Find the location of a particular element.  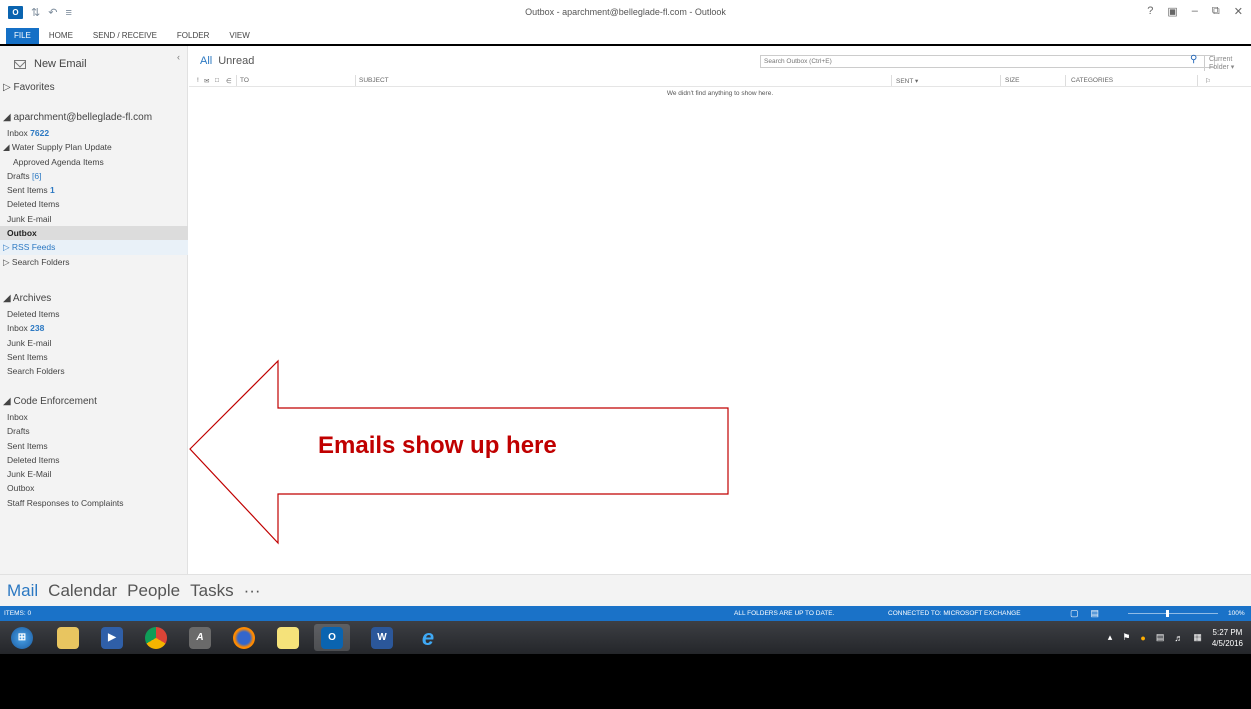

taskbar-chrome is located at coordinates (156, 637).